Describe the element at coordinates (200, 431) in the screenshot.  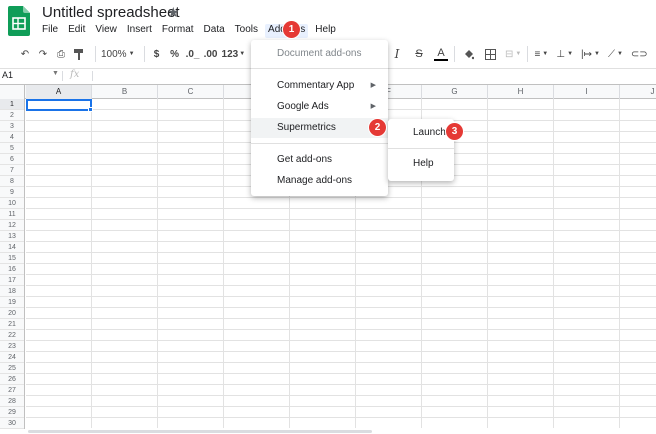
I see `horizontal-scrollbar` at that location.